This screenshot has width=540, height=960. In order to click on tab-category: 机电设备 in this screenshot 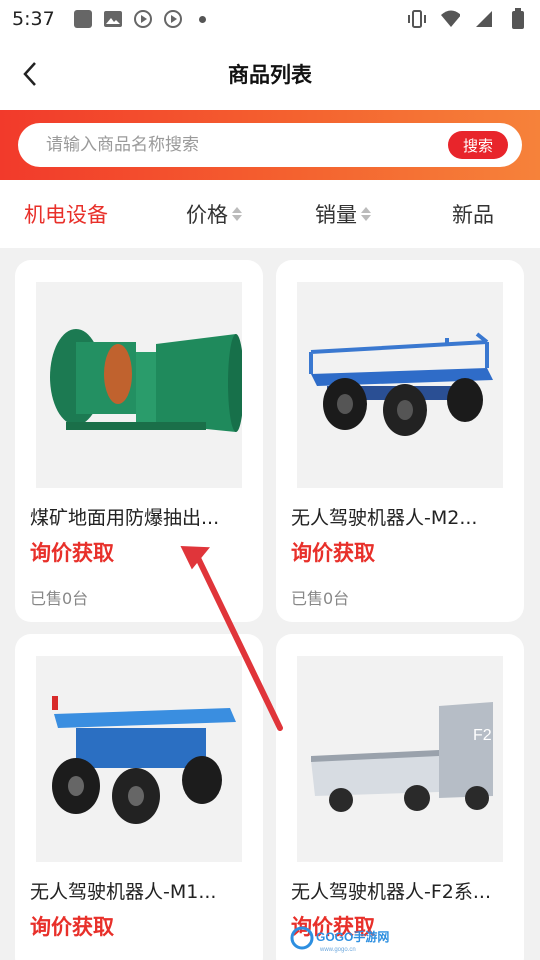, I will do `click(66, 214)`.